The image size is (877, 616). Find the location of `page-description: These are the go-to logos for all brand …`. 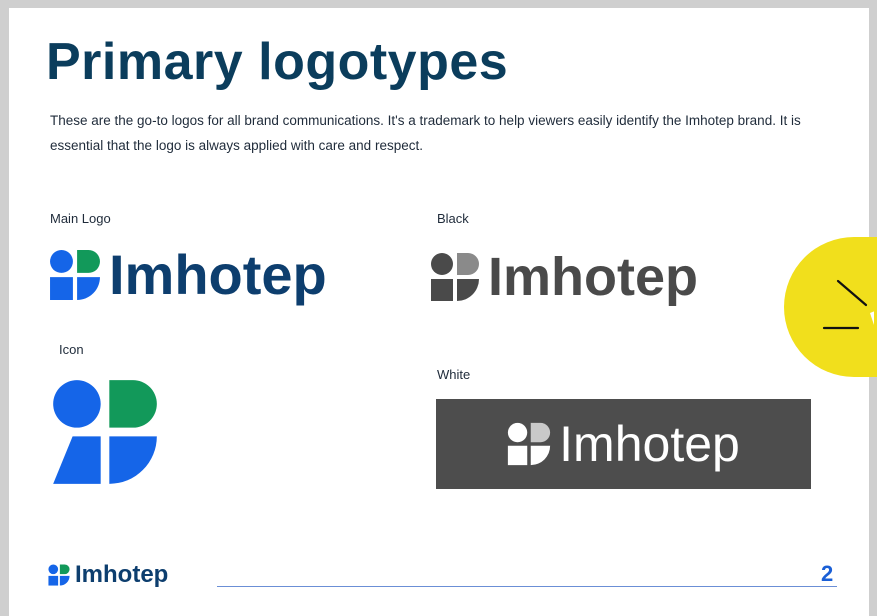

page-description: These are the go-to logos for all brand … is located at coordinates (425, 133).